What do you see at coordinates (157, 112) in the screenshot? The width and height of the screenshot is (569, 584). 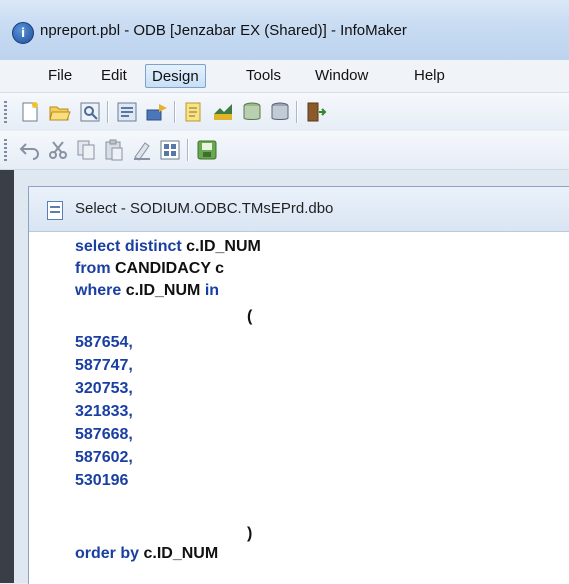 I see `datawindow-icon` at bounding box center [157, 112].